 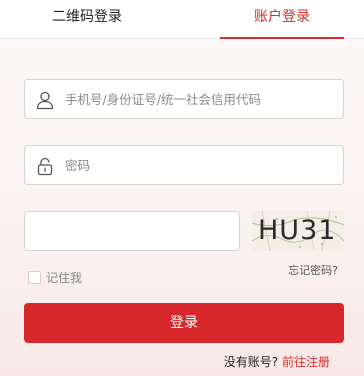 I want to click on password-field, so click(x=184, y=165).